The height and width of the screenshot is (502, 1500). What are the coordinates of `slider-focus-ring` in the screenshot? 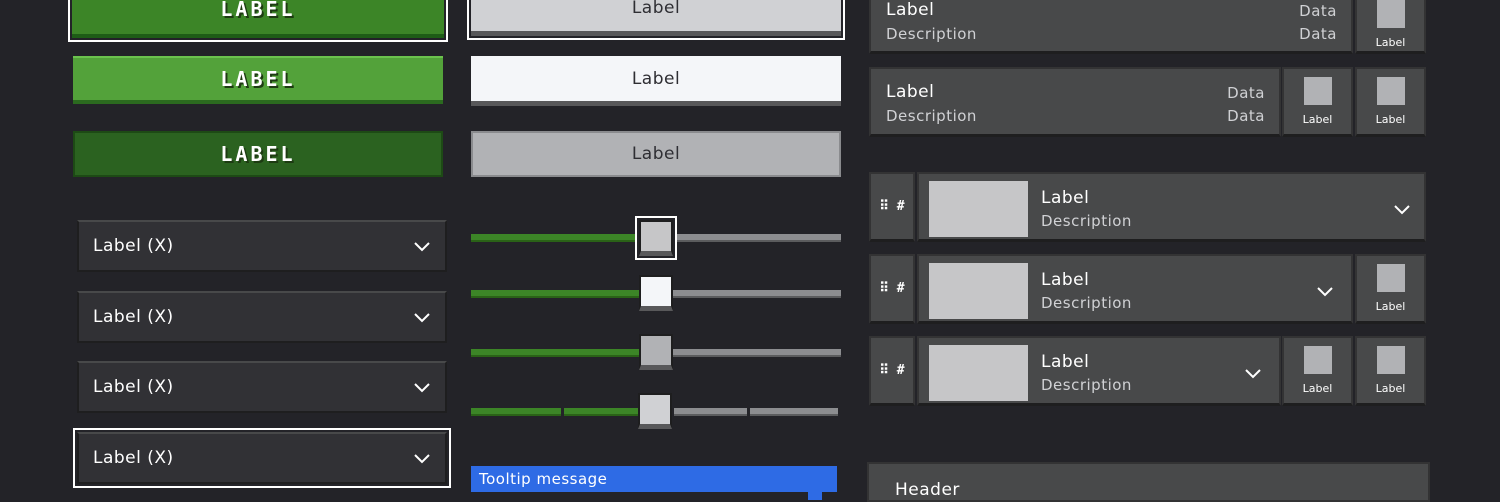 It's located at (656, 238).